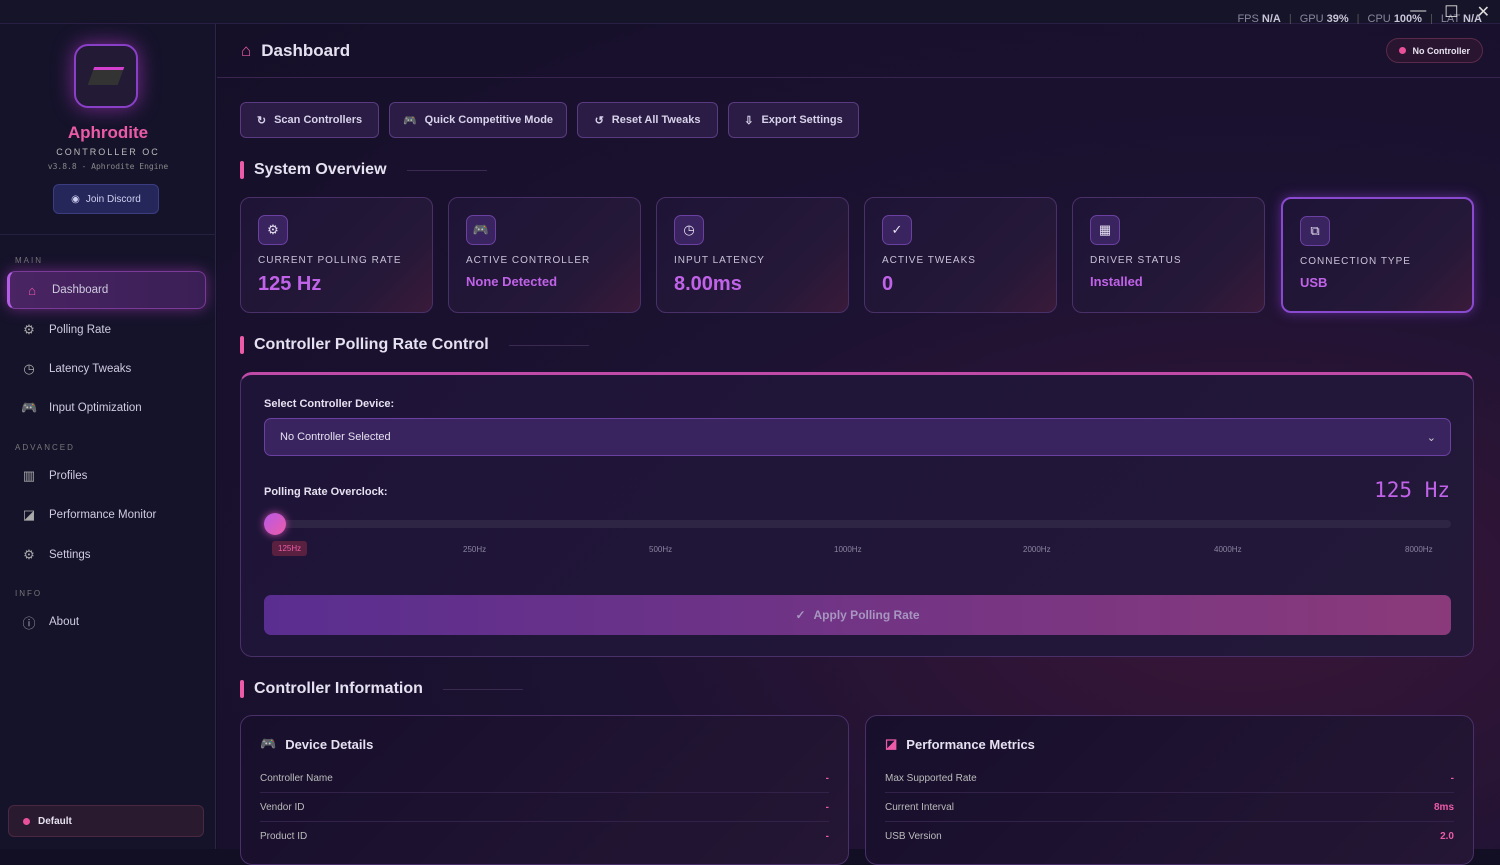 The height and width of the screenshot is (865, 1500). Describe the element at coordinates (1377, 255) in the screenshot. I see `connection-type-card: ⧉ CONNECTION TYPE USB` at that location.